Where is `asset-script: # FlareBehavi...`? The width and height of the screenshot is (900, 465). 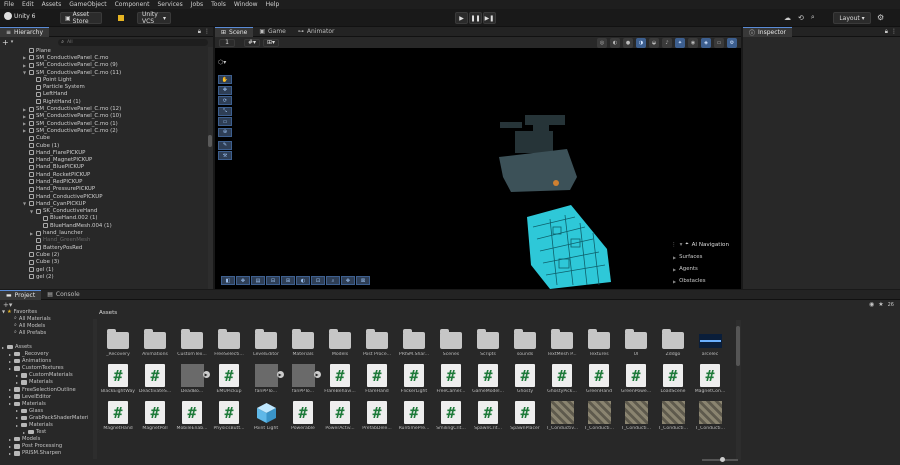 asset-script: # FlareBehavi... is located at coordinates (340, 383).